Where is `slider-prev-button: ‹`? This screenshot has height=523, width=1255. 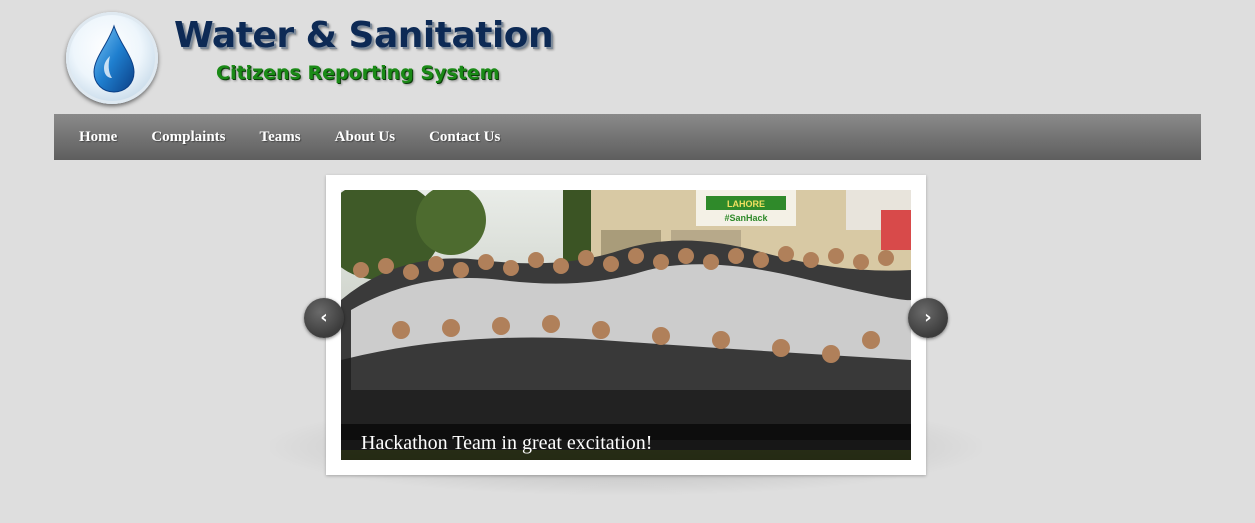 slider-prev-button: ‹ is located at coordinates (324, 318).